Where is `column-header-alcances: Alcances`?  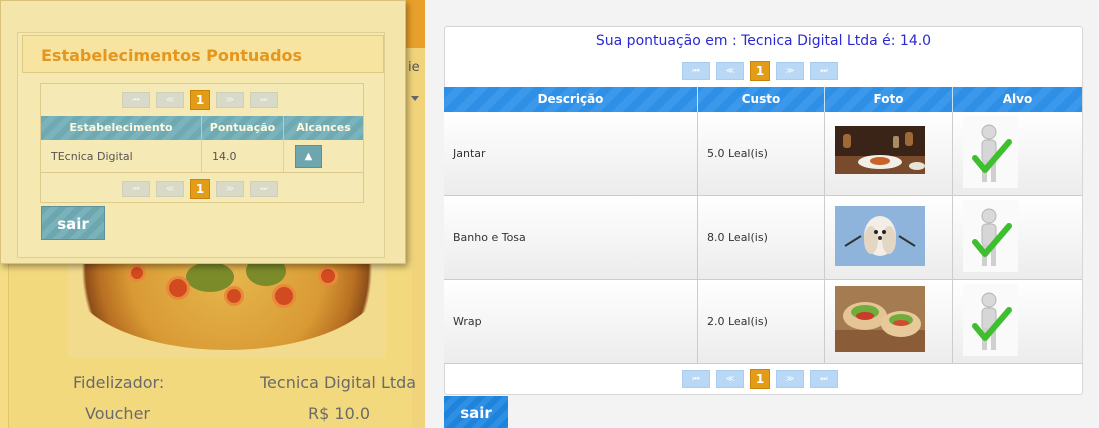 column-header-alcances: Alcances is located at coordinates (323, 128).